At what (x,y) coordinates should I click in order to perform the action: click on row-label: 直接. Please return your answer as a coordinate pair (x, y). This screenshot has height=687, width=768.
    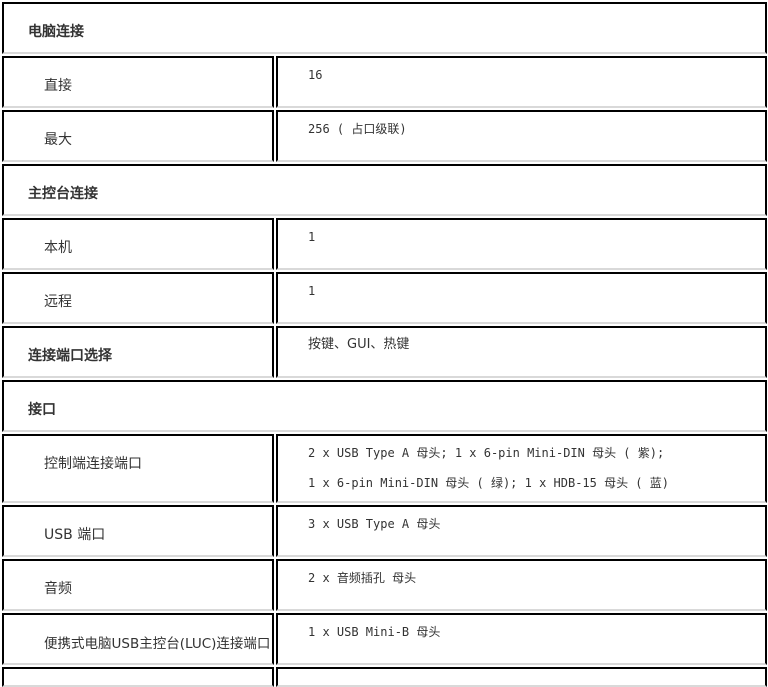
    Looking at the image, I should click on (58, 86).